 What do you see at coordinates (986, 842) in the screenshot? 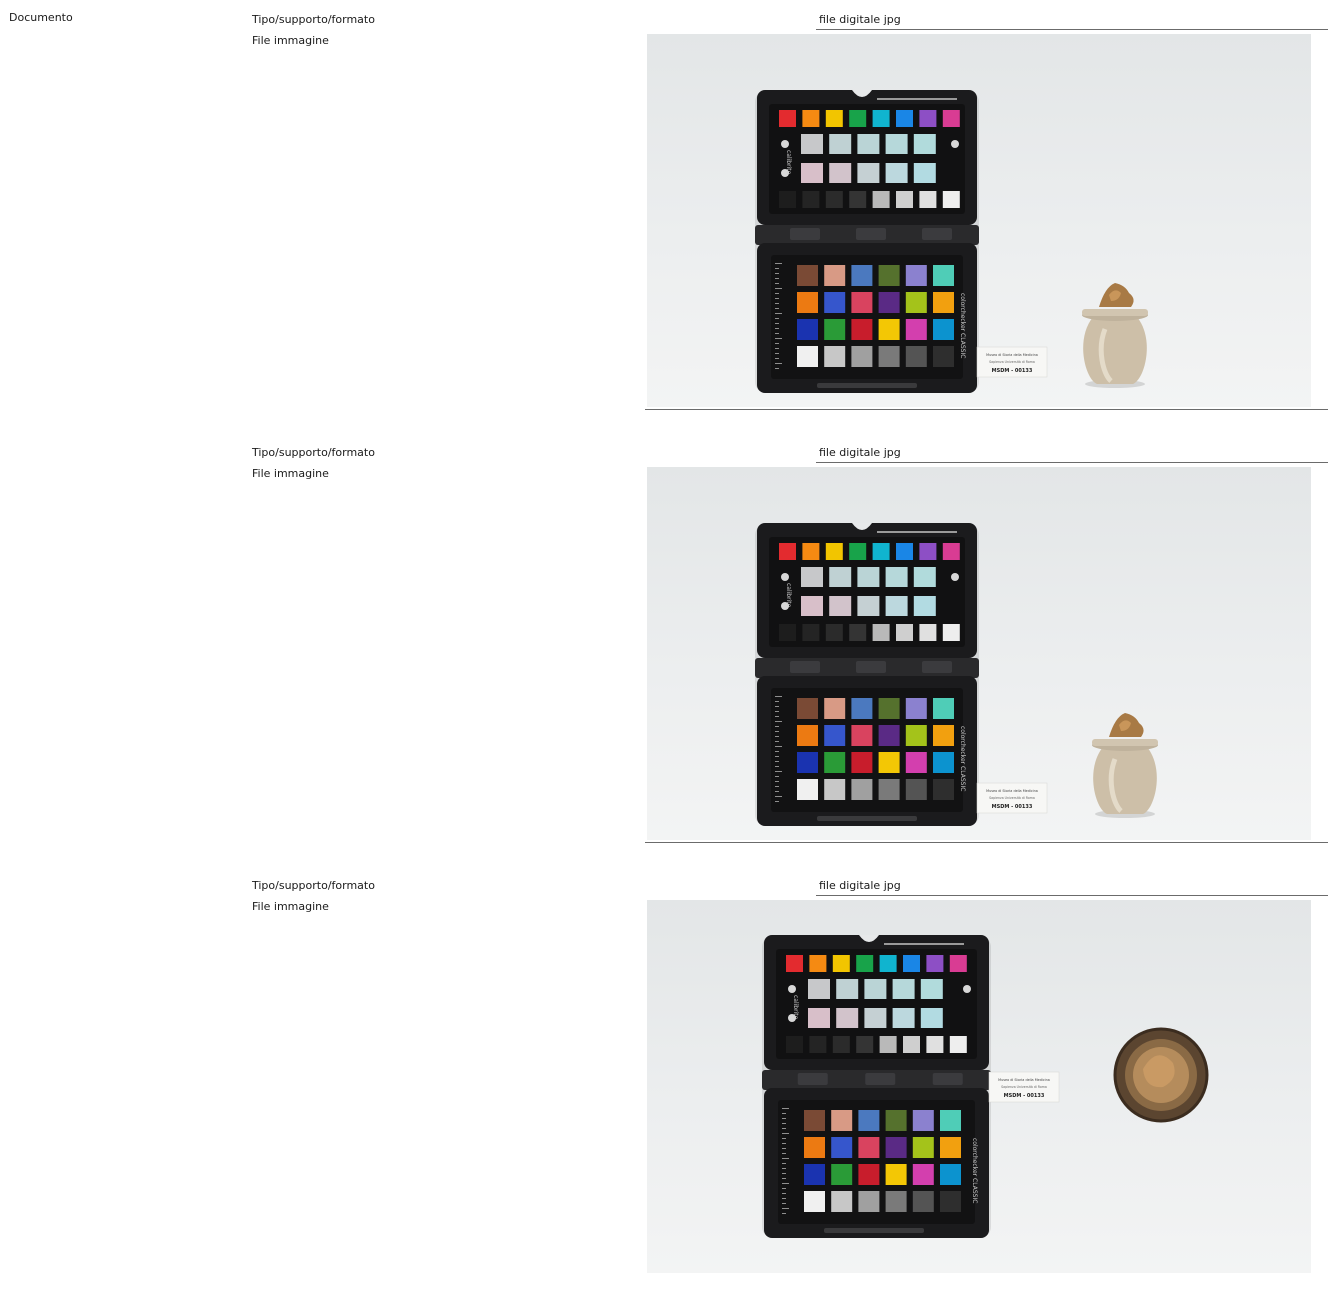
I see `divider` at bounding box center [986, 842].